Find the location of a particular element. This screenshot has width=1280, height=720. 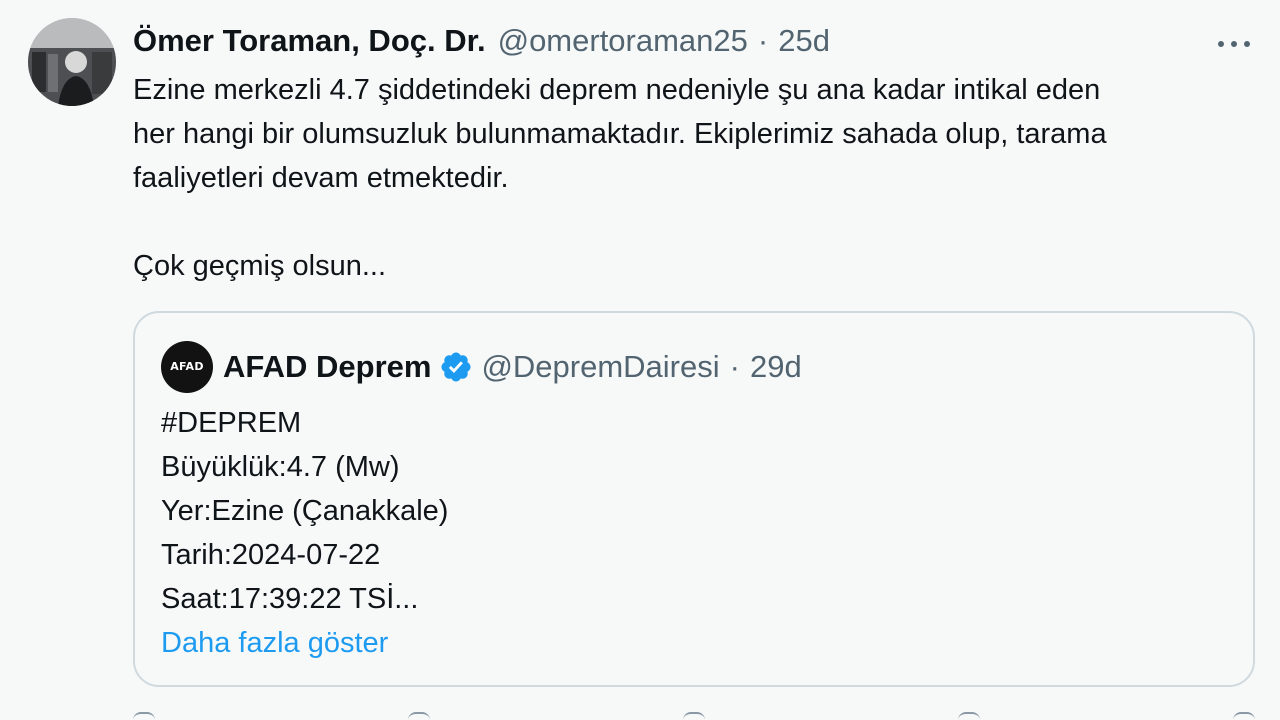

author-avatar-image is located at coordinates (72, 62).